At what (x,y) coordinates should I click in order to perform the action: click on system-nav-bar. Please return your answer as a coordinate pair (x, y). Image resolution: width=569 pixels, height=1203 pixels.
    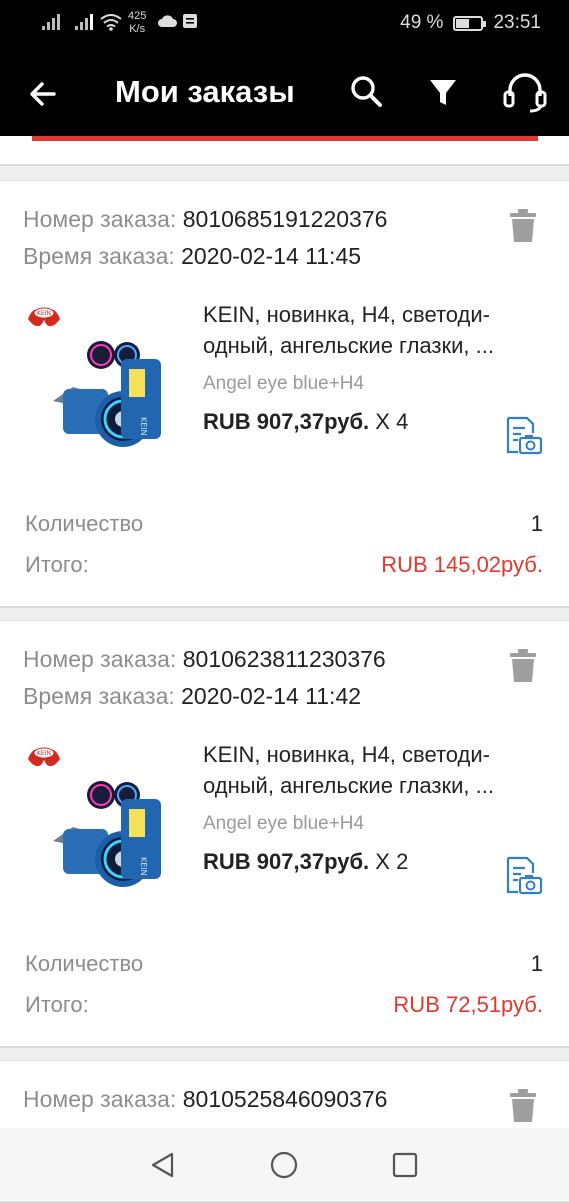
    Looking at the image, I should click on (284, 1164).